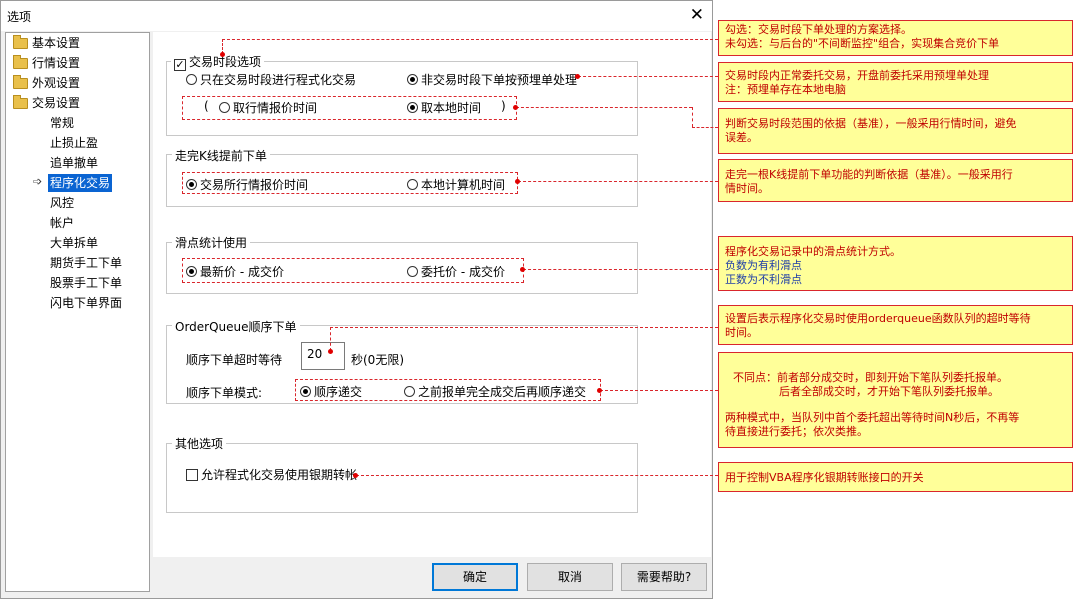  Describe the element at coordinates (234, 360) in the screenshot. I see `timeout-label: 顺序下单超时等待` at that location.